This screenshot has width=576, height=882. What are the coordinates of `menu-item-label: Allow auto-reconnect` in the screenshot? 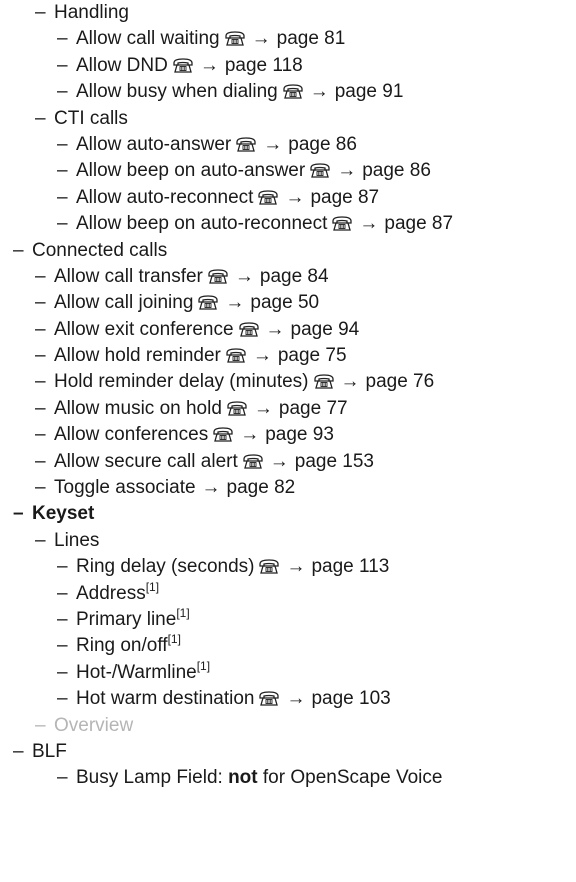 It's located at (165, 197).